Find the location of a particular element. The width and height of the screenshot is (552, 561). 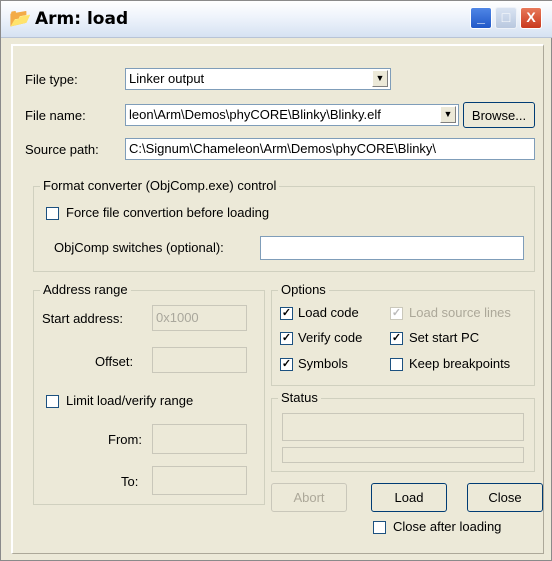

close-window-button: X is located at coordinates (531, 18).